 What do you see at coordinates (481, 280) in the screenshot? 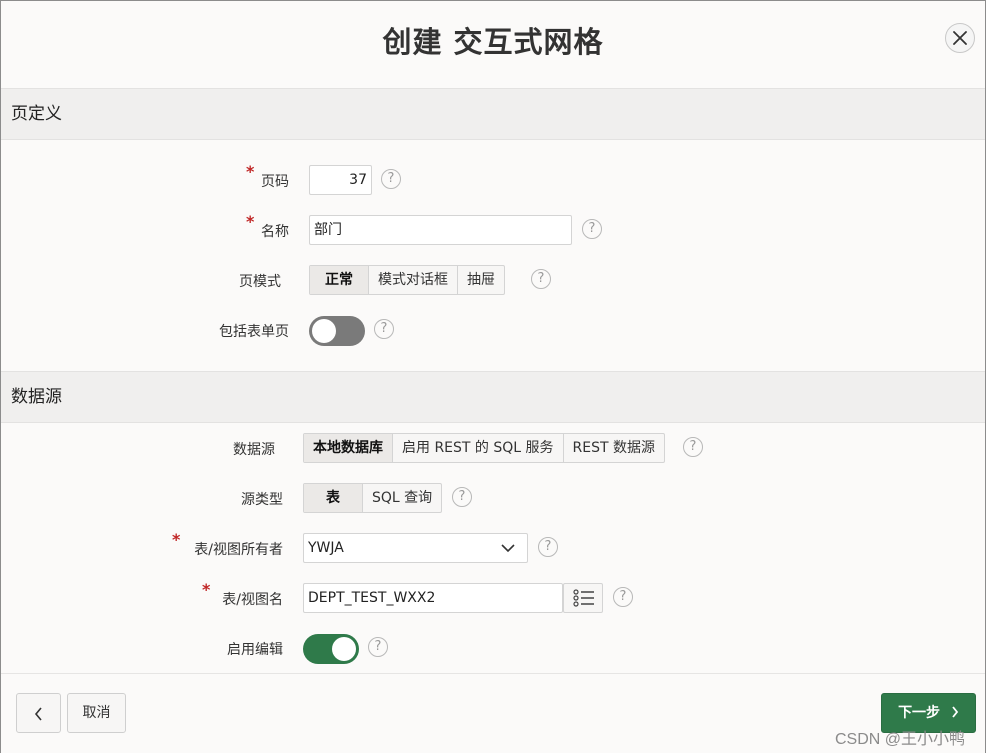
I see `page-mode-drawer: 抽屉` at bounding box center [481, 280].